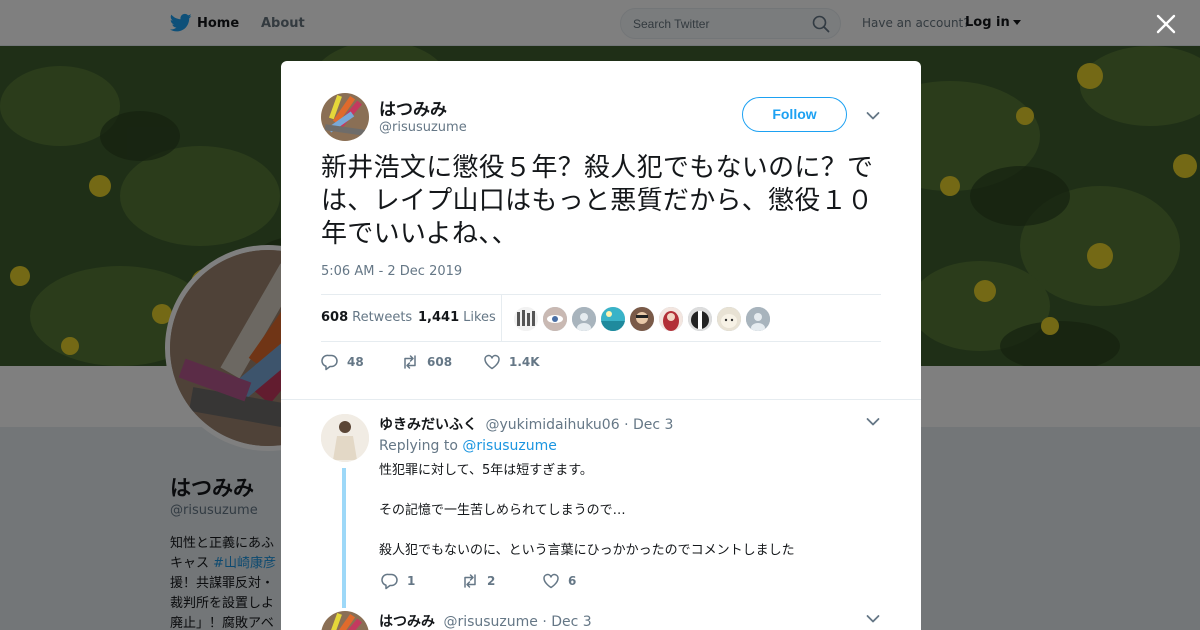 The height and width of the screenshot is (630, 1200). What do you see at coordinates (355, 362) in the screenshot?
I see `reply-count: 48` at bounding box center [355, 362].